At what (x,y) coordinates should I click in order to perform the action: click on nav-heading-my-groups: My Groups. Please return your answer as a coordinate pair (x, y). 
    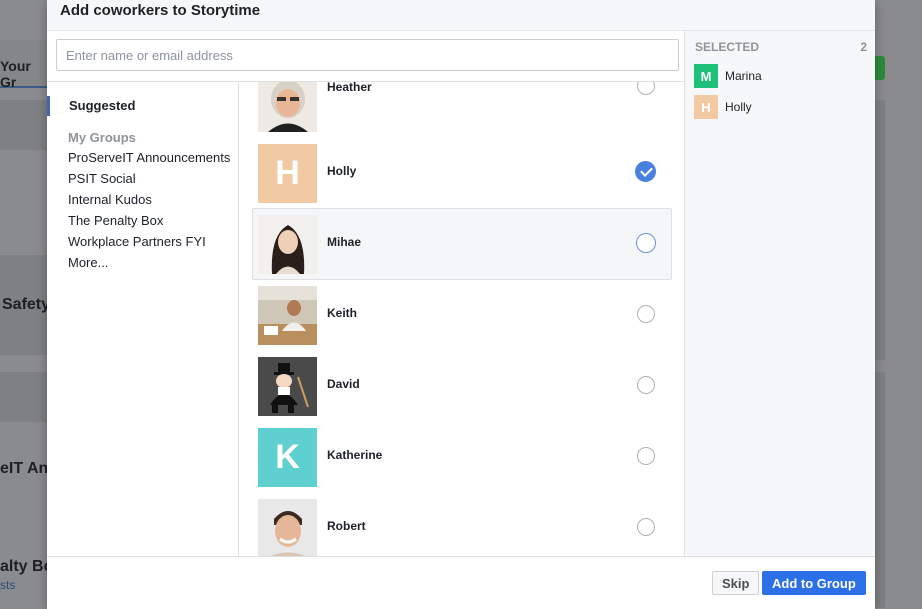
    Looking at the image, I should click on (102, 137).